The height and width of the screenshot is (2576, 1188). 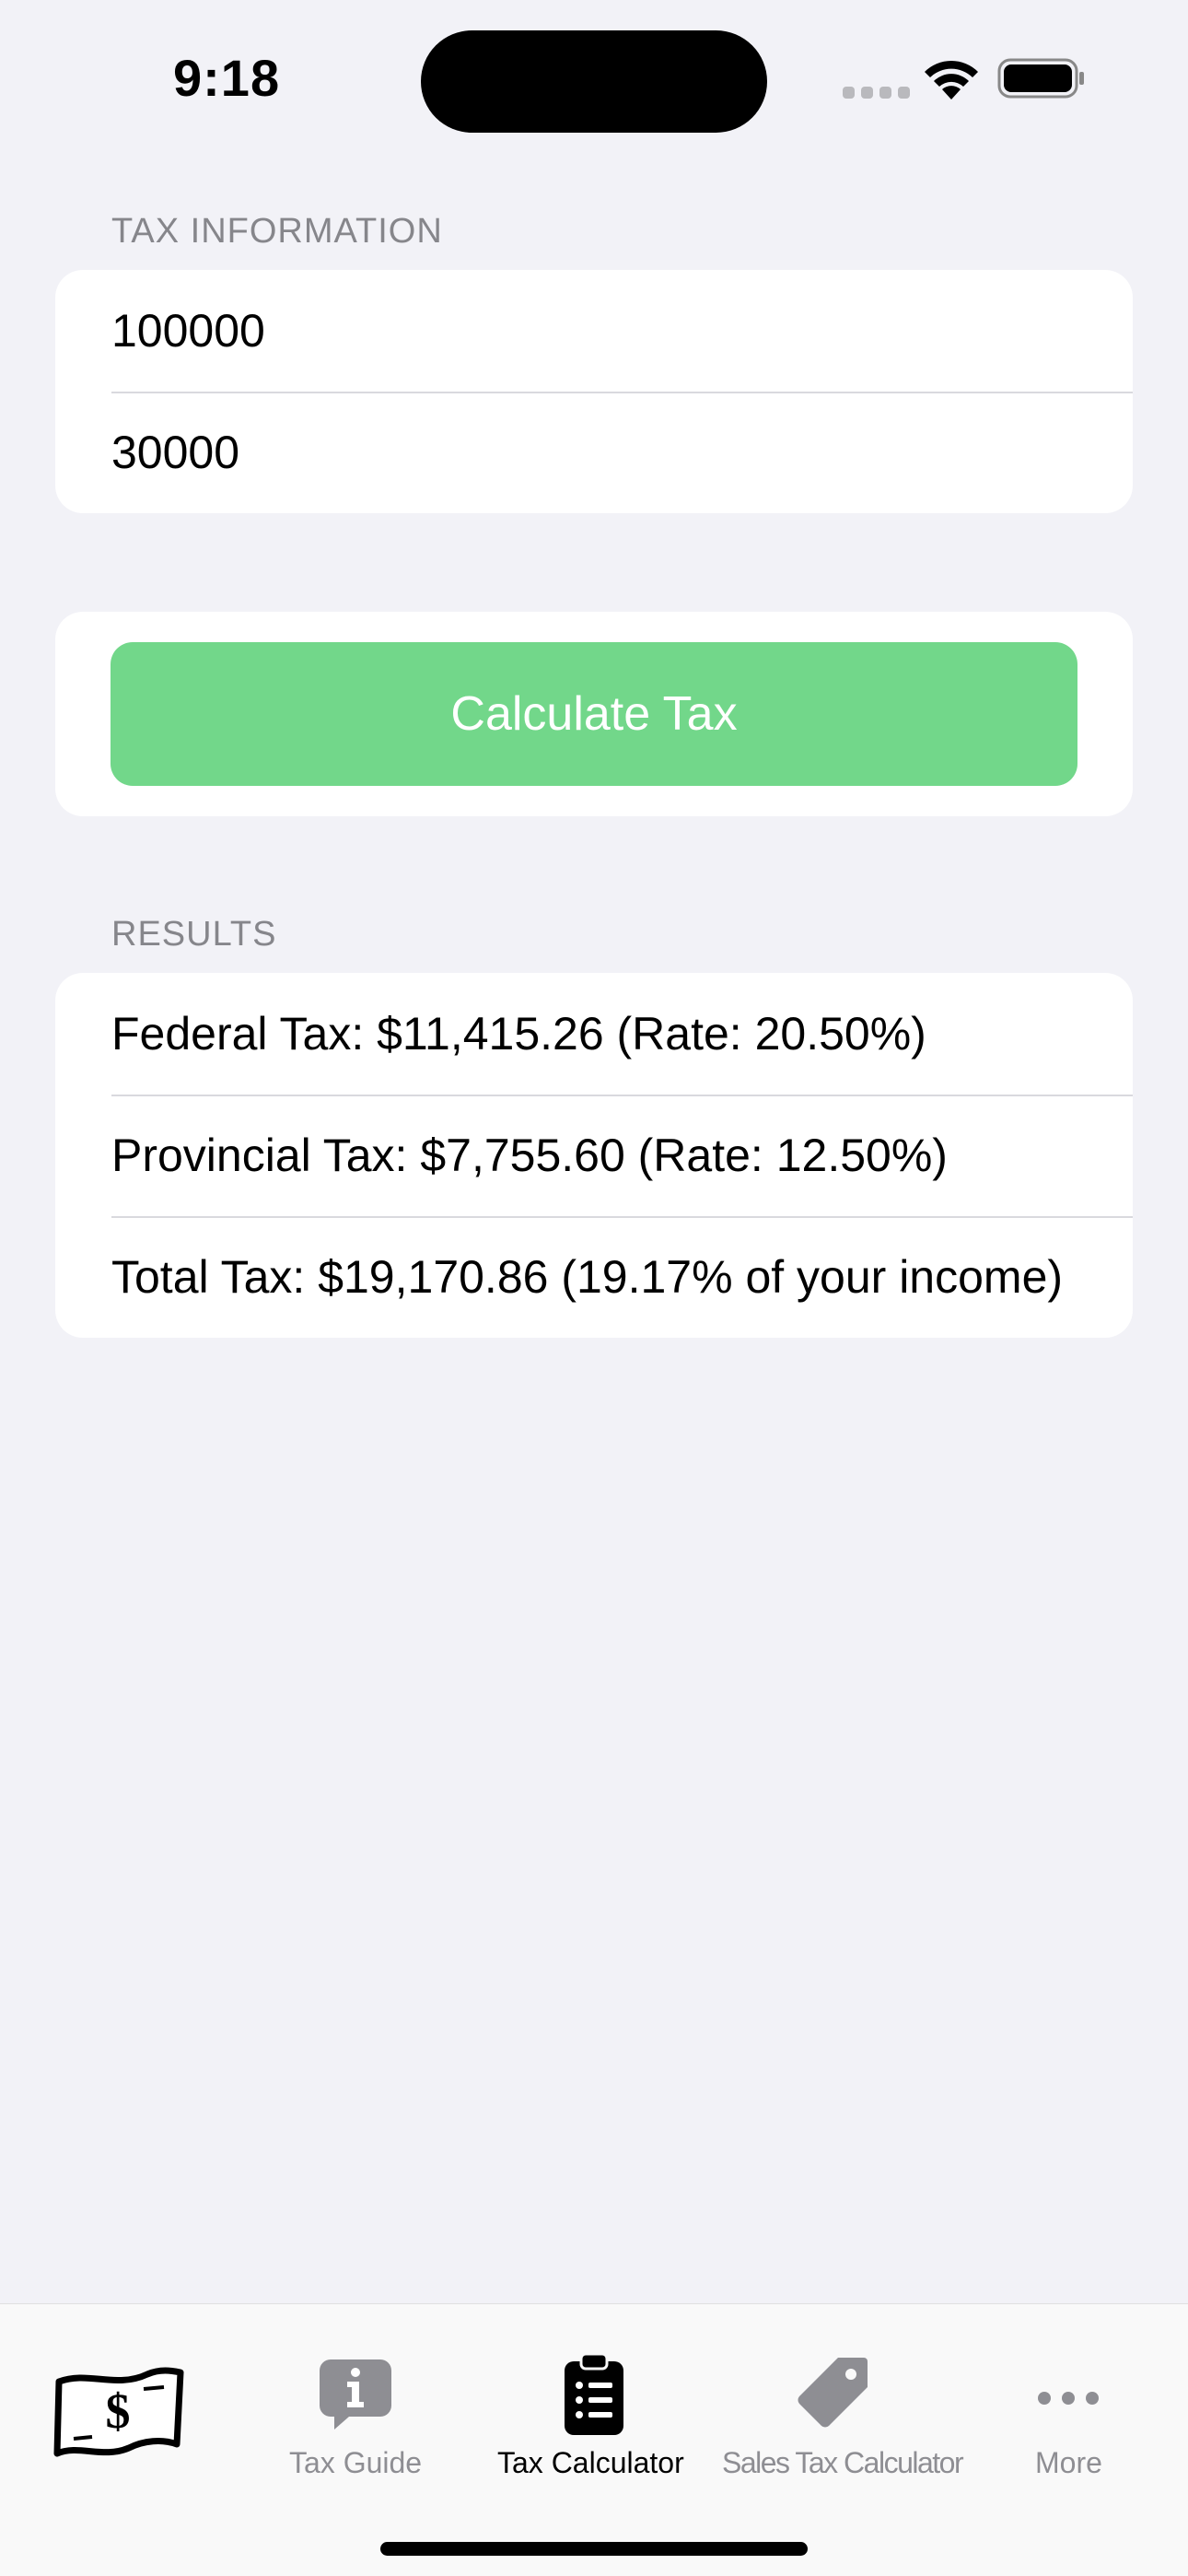 I want to click on calculate-card: Calculate Tax, so click(x=594, y=714).